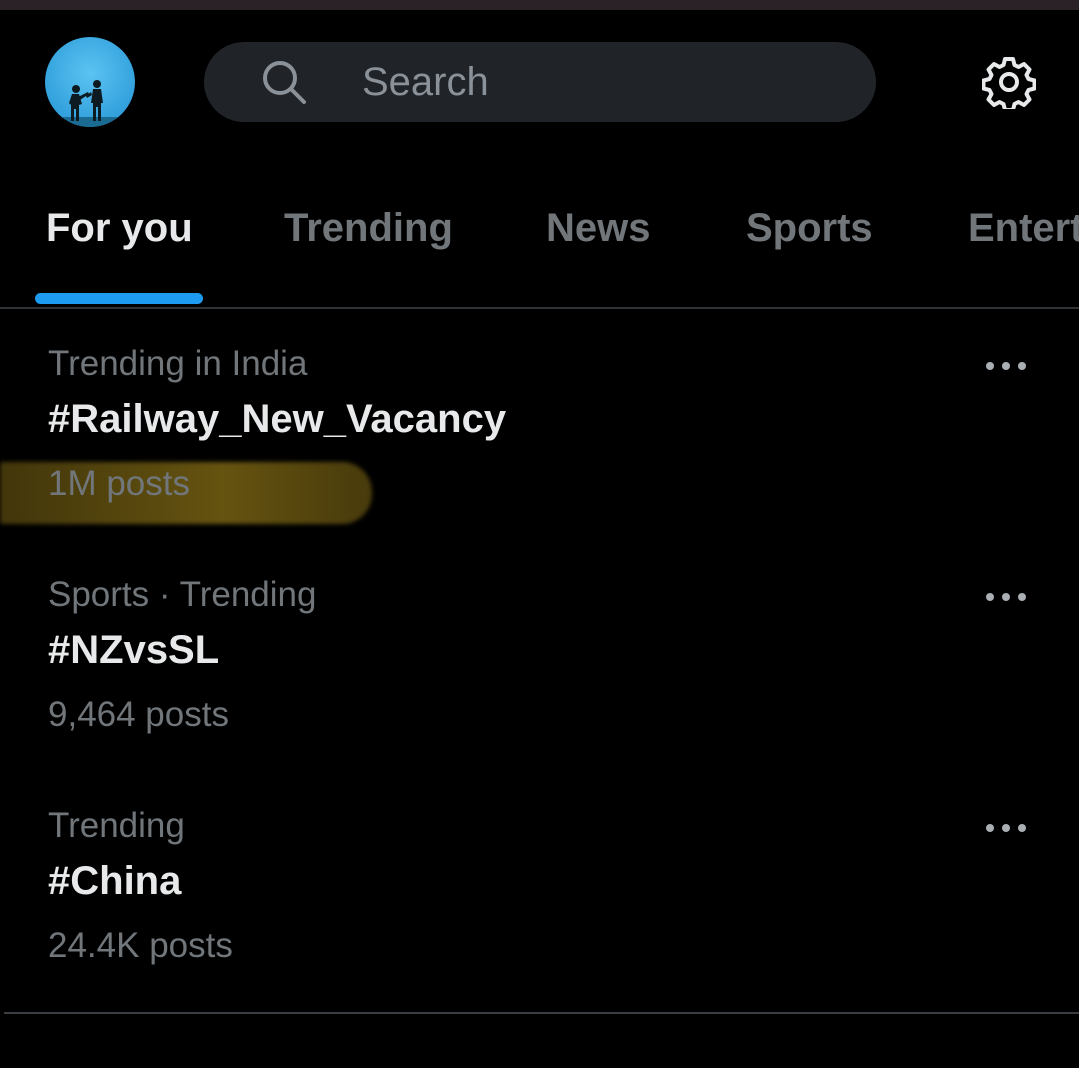  I want to click on tab-sports: Sports, so click(809, 228).